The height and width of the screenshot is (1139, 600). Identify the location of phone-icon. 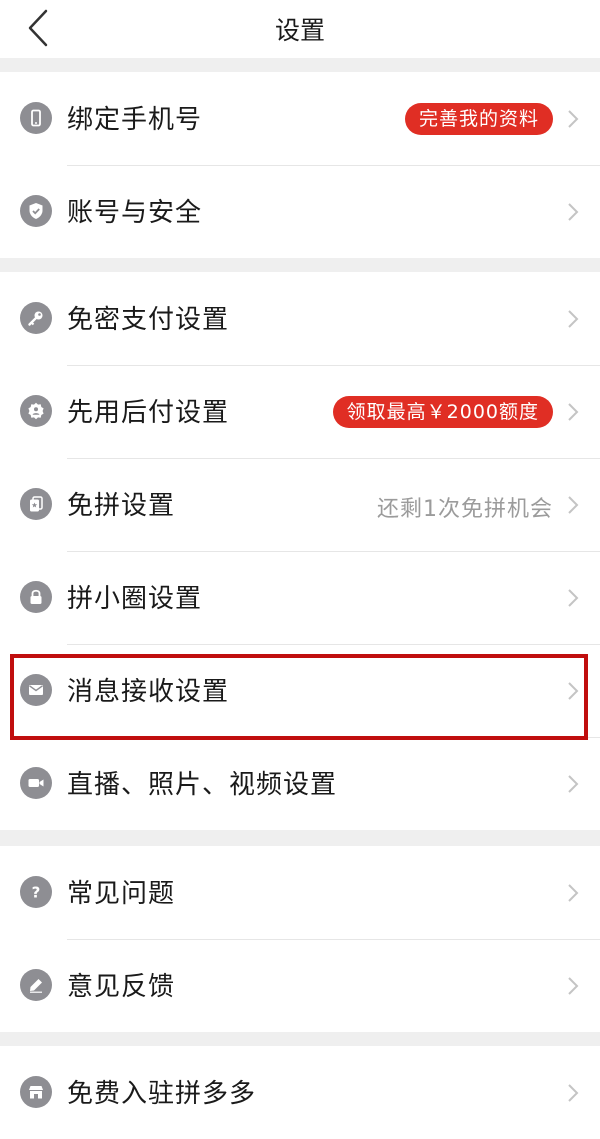
(36, 118).